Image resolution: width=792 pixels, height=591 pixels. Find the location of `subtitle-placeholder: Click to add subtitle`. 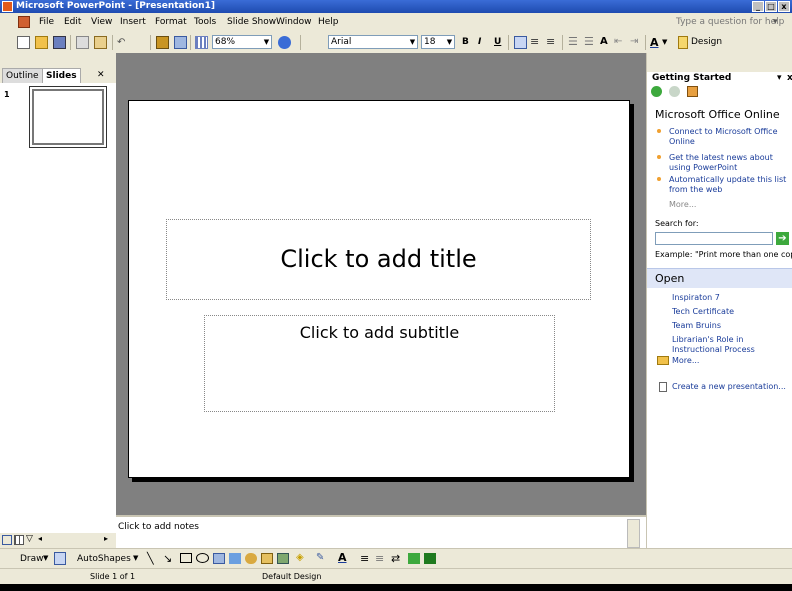

subtitle-placeholder: Click to add subtitle is located at coordinates (379, 363).